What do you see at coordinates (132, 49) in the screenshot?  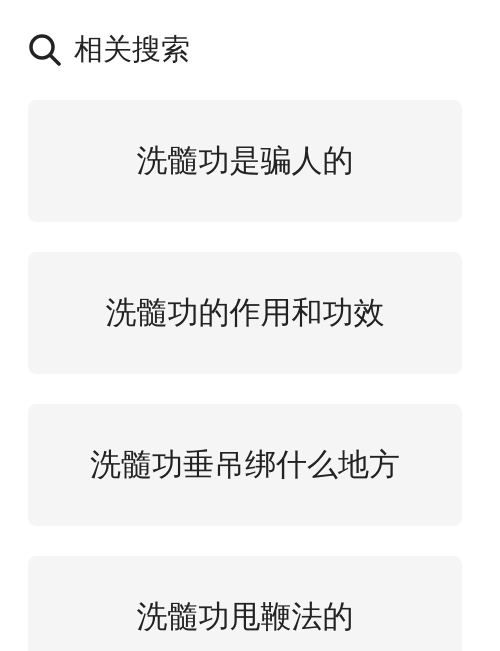 I see `section-title: 相关搜索` at bounding box center [132, 49].